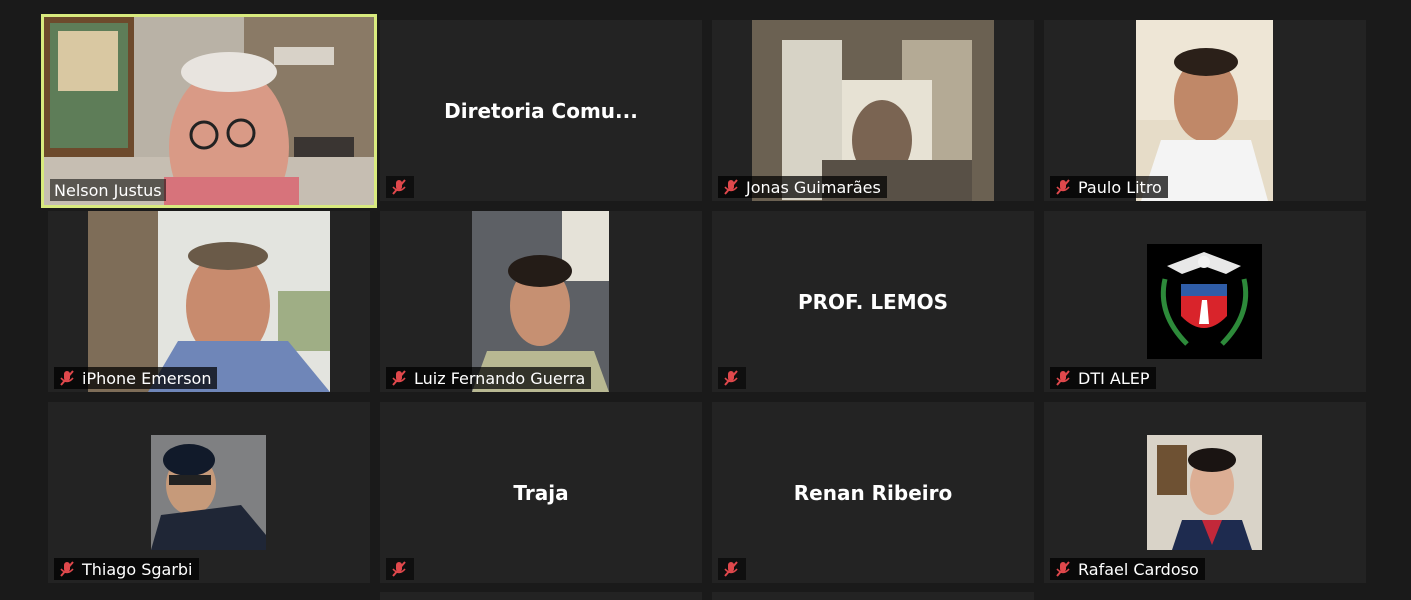 The width and height of the screenshot is (1411, 600). I want to click on participant-tile-prof-lemos: PROF. LEMOS, so click(873, 301).